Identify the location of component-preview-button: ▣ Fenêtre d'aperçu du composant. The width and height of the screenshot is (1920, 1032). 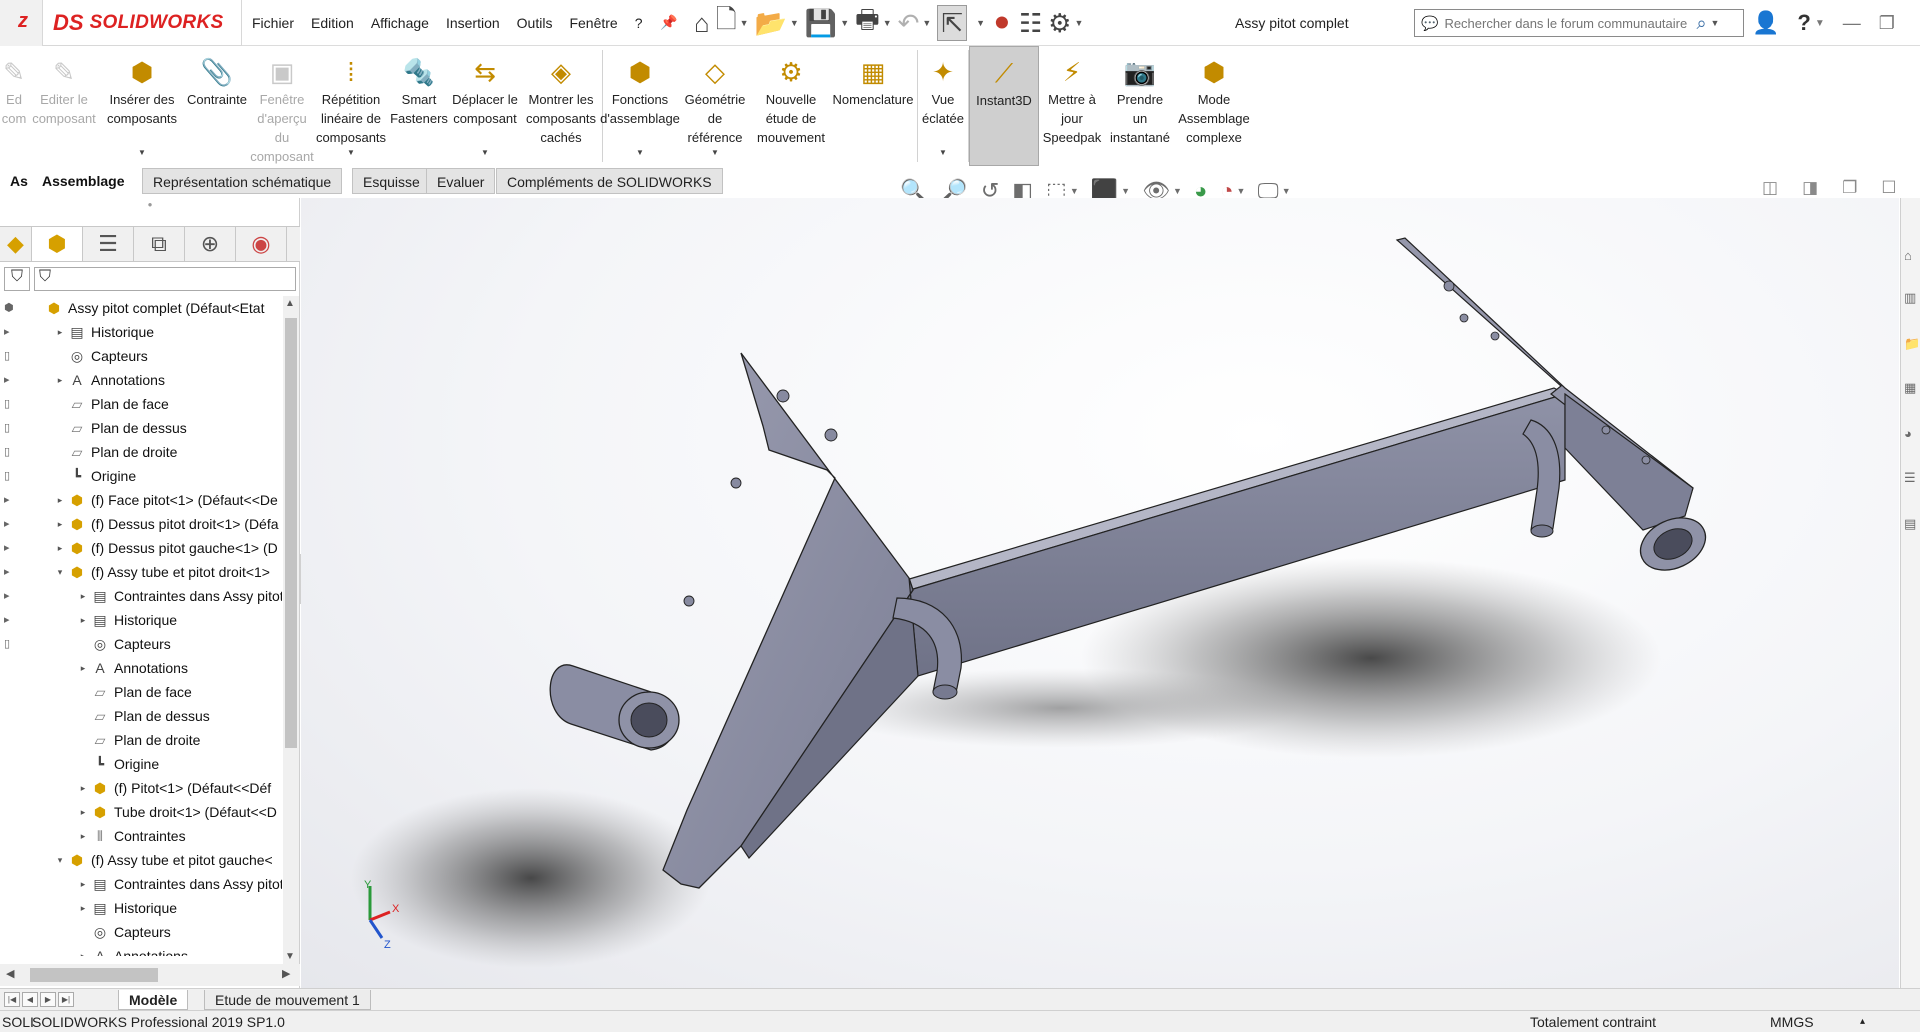
(282, 106).